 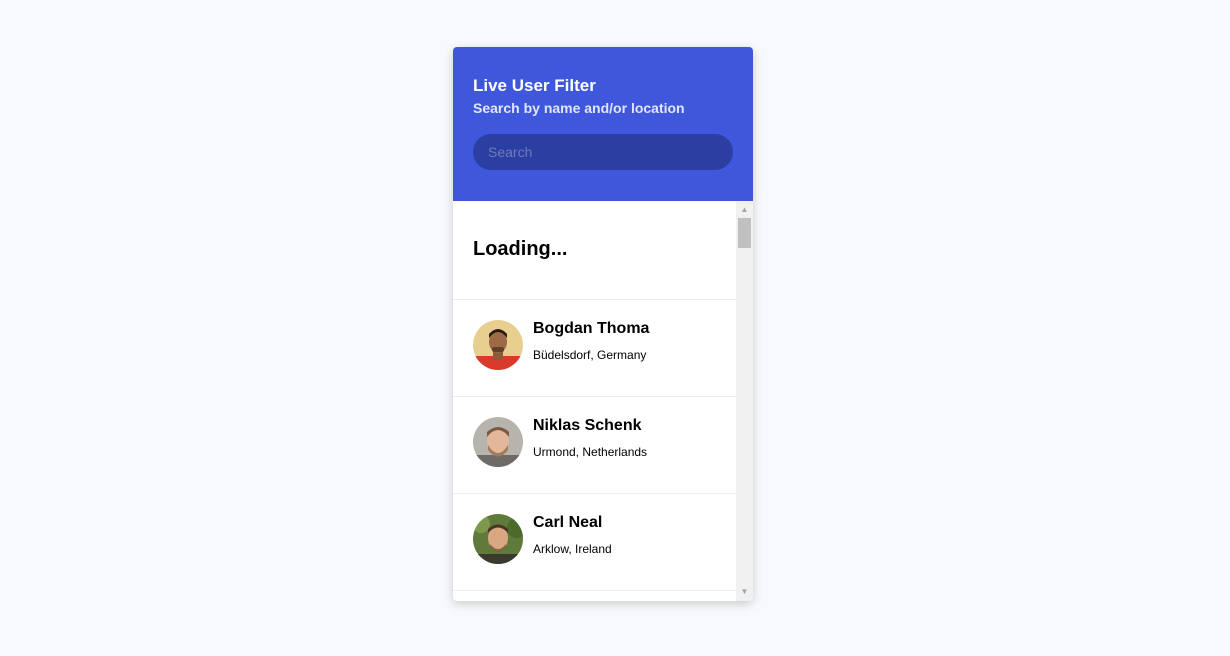 What do you see at coordinates (744, 401) in the screenshot?
I see `scrollbar: ▲ ▼` at bounding box center [744, 401].